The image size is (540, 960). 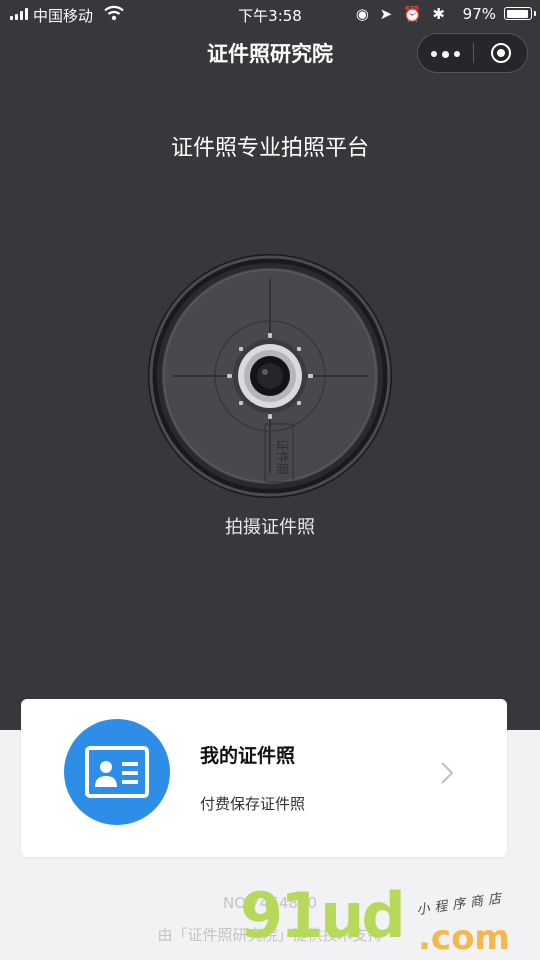 I want to click on my-id-photos-subtitle: 付费保存证件照, so click(x=253, y=804).